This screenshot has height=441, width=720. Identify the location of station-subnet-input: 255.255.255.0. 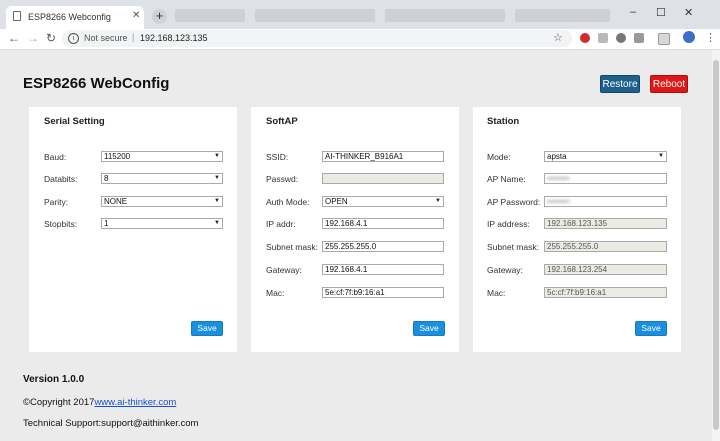
(605, 246).